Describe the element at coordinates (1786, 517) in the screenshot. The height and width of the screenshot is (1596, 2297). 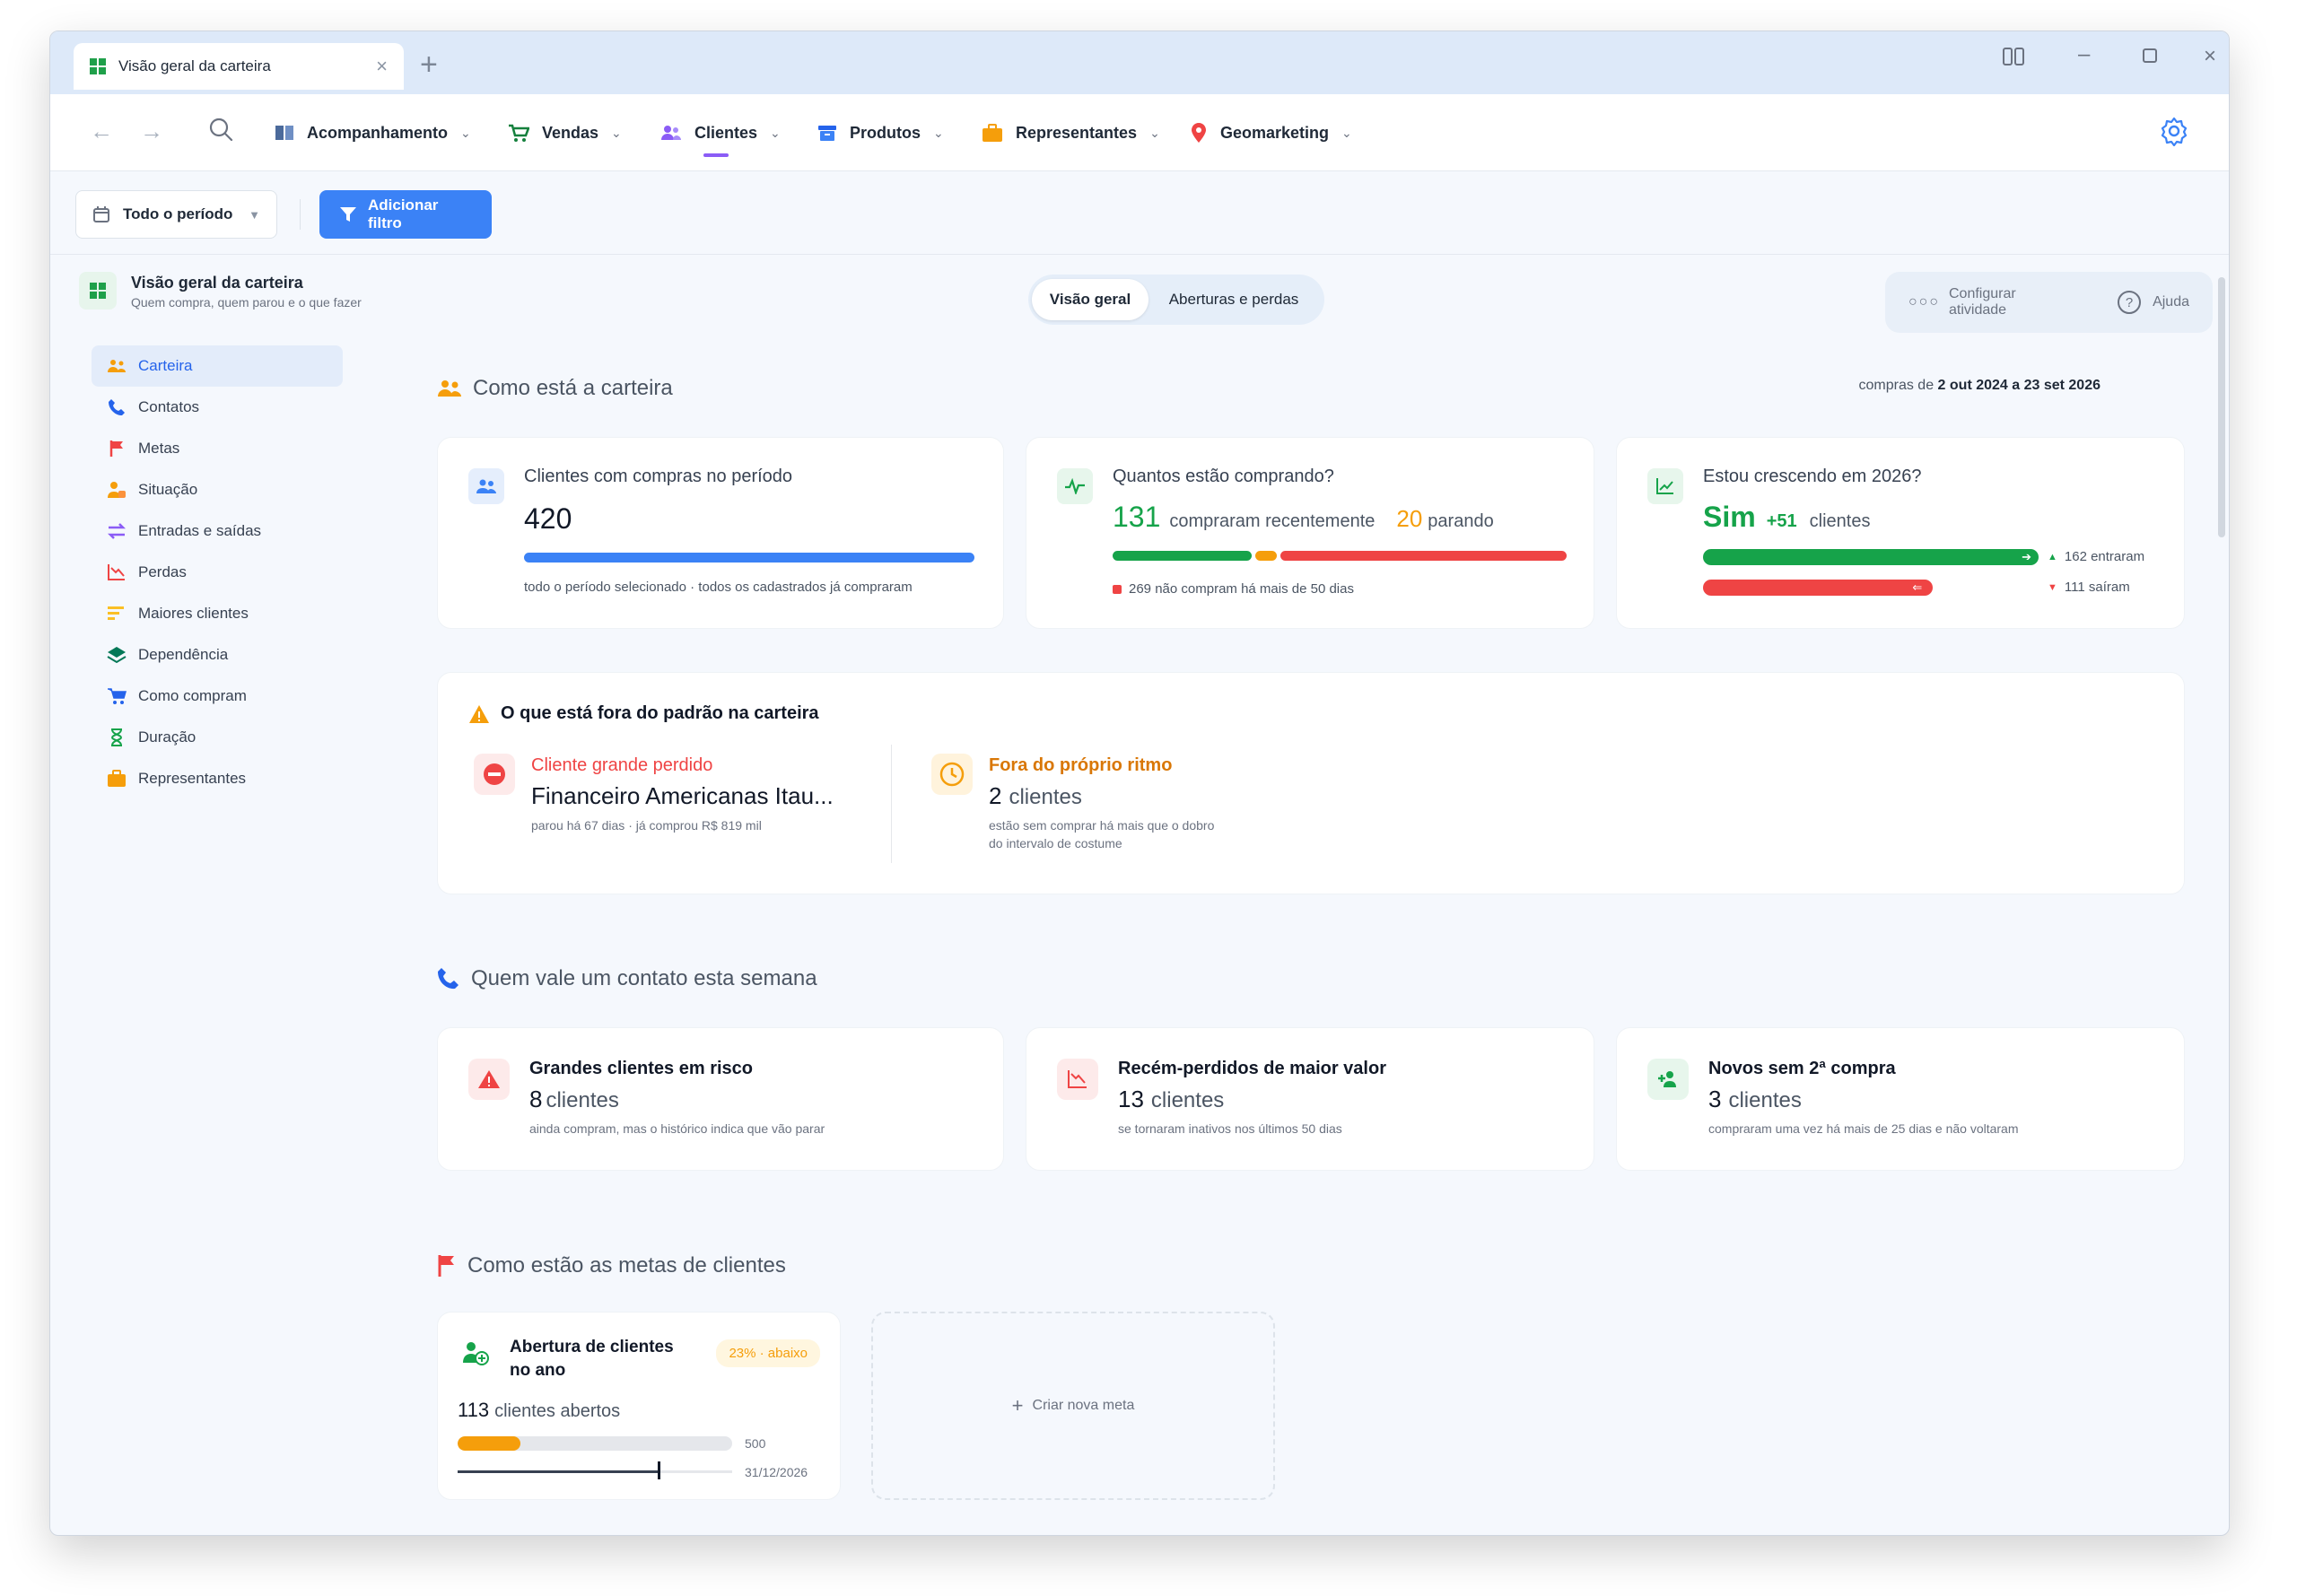
I see `growth-row: Sim +51 clientes` at that location.